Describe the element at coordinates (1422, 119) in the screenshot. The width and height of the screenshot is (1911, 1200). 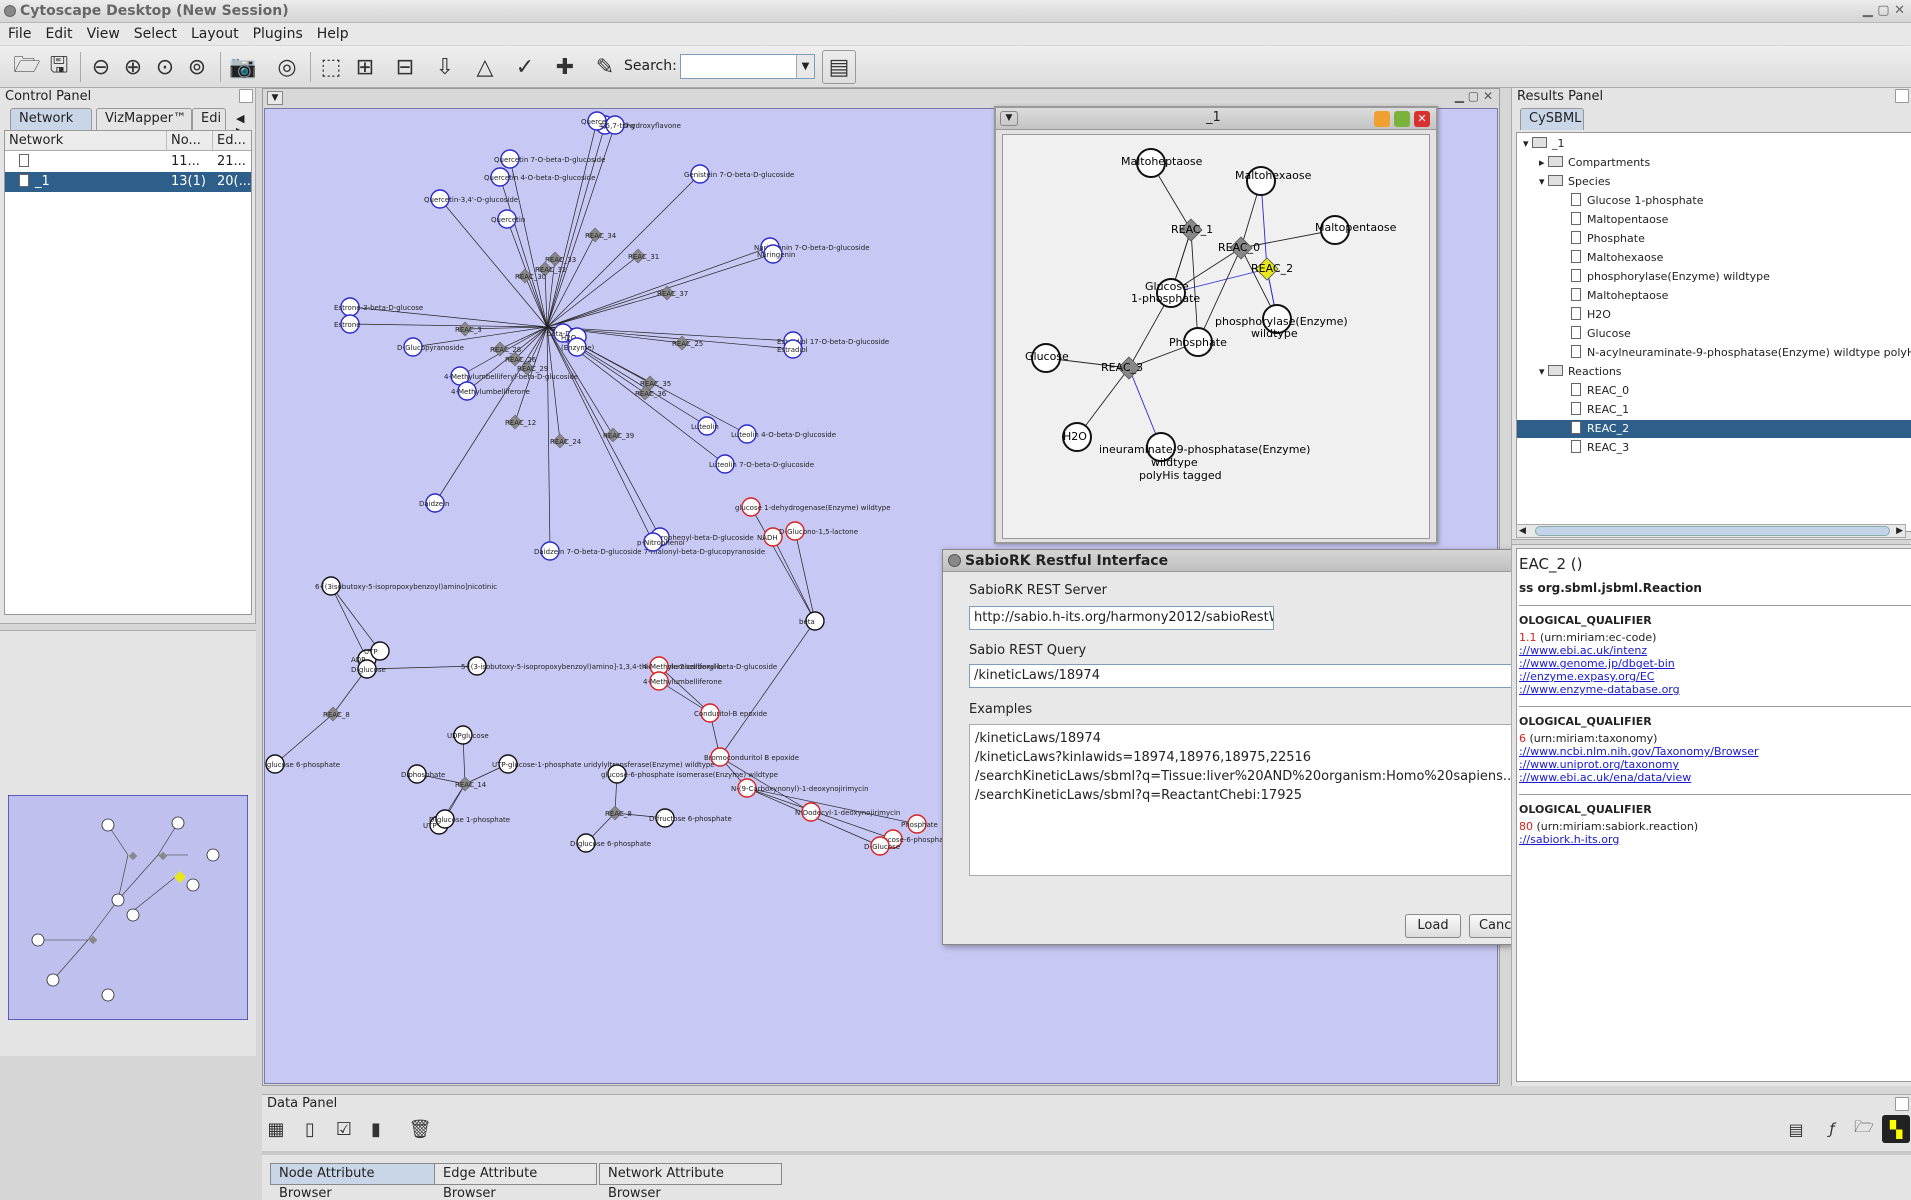
I see `close-icon: ✕` at that location.